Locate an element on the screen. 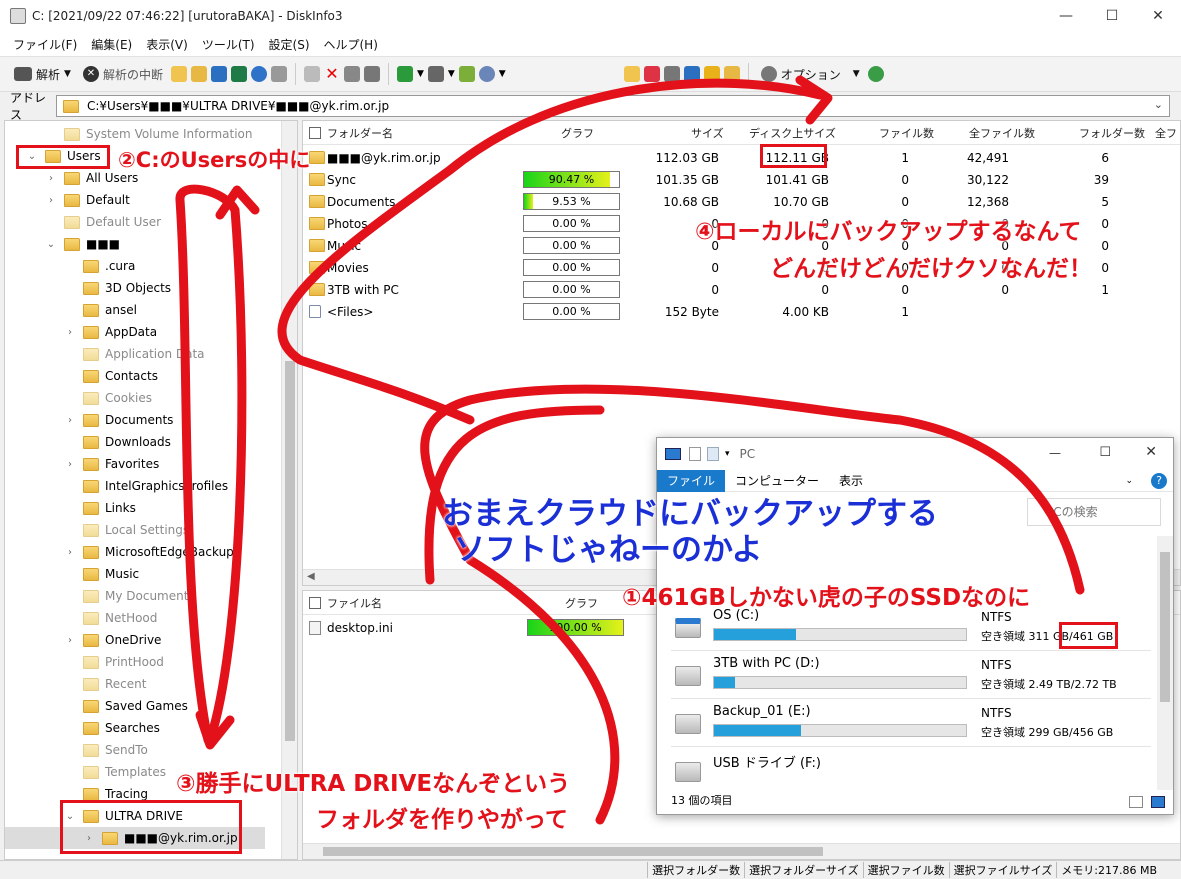 Image resolution: width=1181 pixels, height=879 pixels. tree-item: › Favorites is located at coordinates (111, 464).